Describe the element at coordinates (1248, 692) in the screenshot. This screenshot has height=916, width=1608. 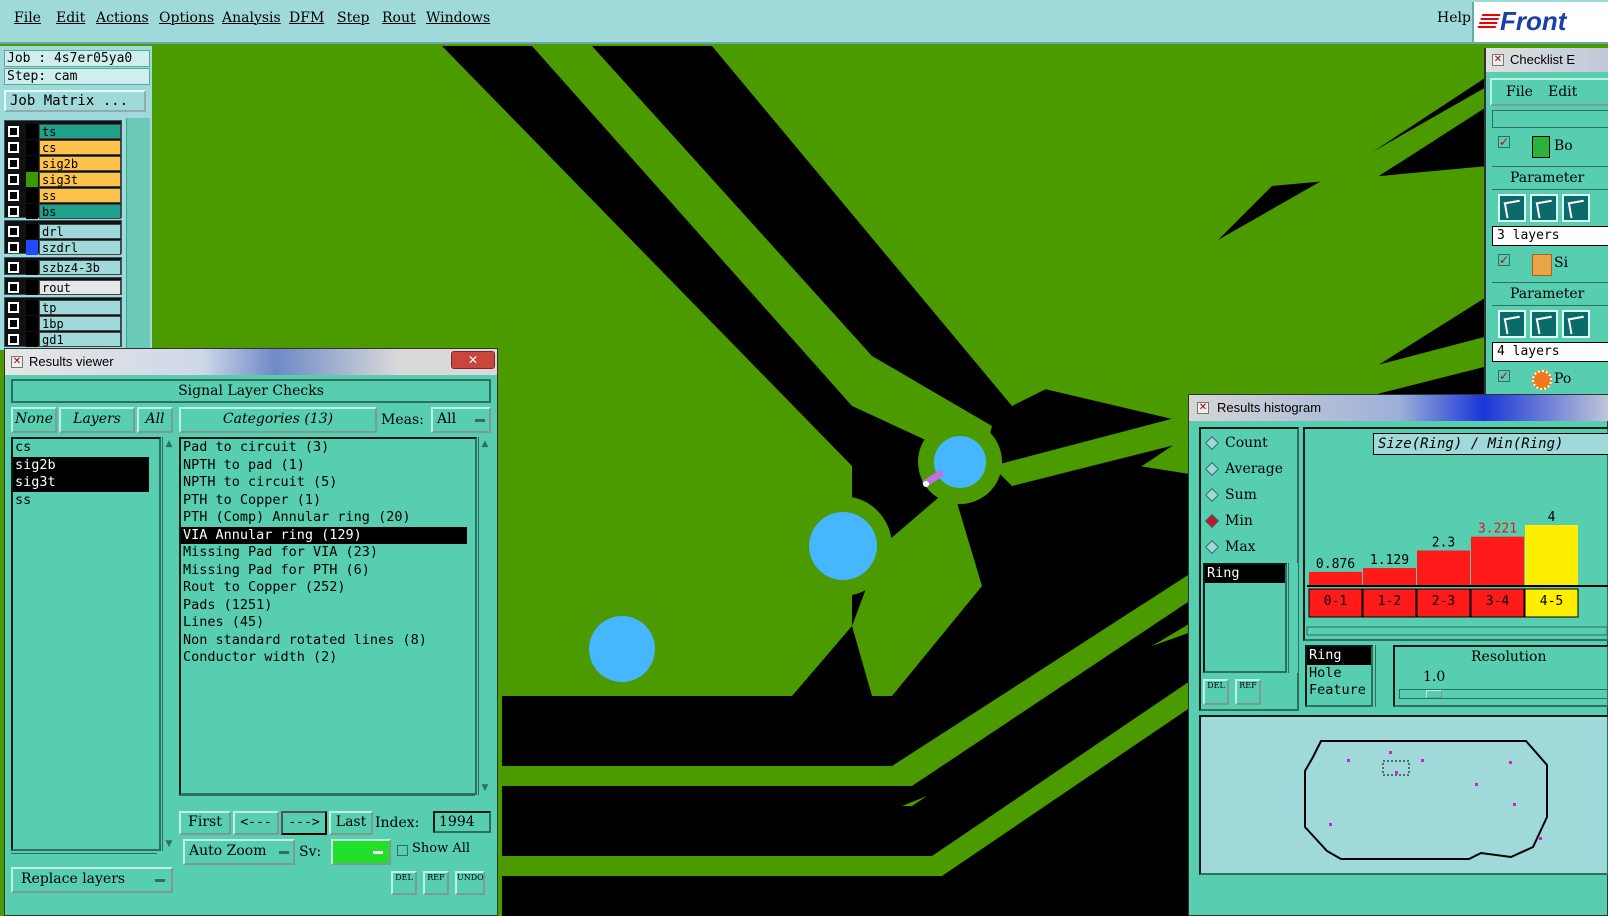
I see `hist-ref-button: REF` at that location.